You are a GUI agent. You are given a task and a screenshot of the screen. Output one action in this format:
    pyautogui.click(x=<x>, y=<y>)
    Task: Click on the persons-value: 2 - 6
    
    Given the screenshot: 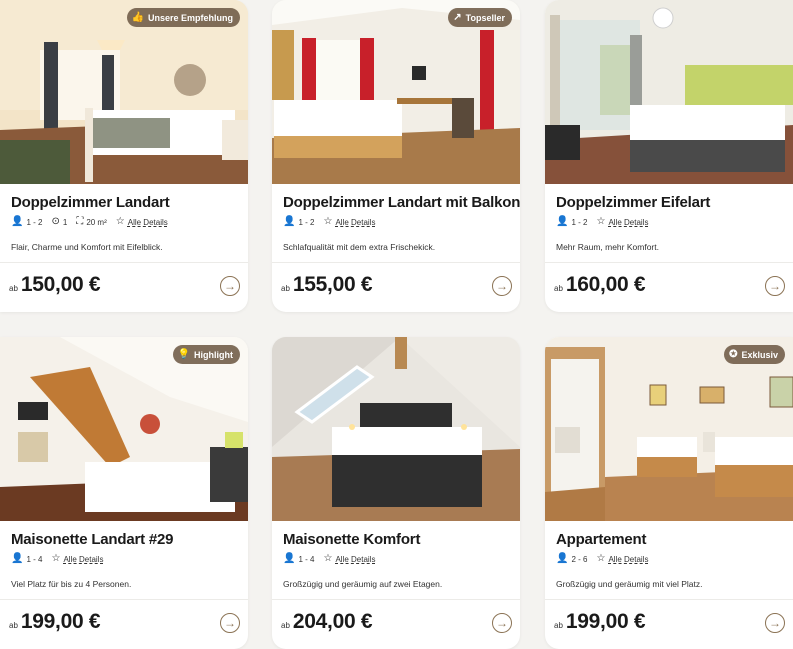 What is the action you would take?
    pyautogui.click(x=579, y=559)
    